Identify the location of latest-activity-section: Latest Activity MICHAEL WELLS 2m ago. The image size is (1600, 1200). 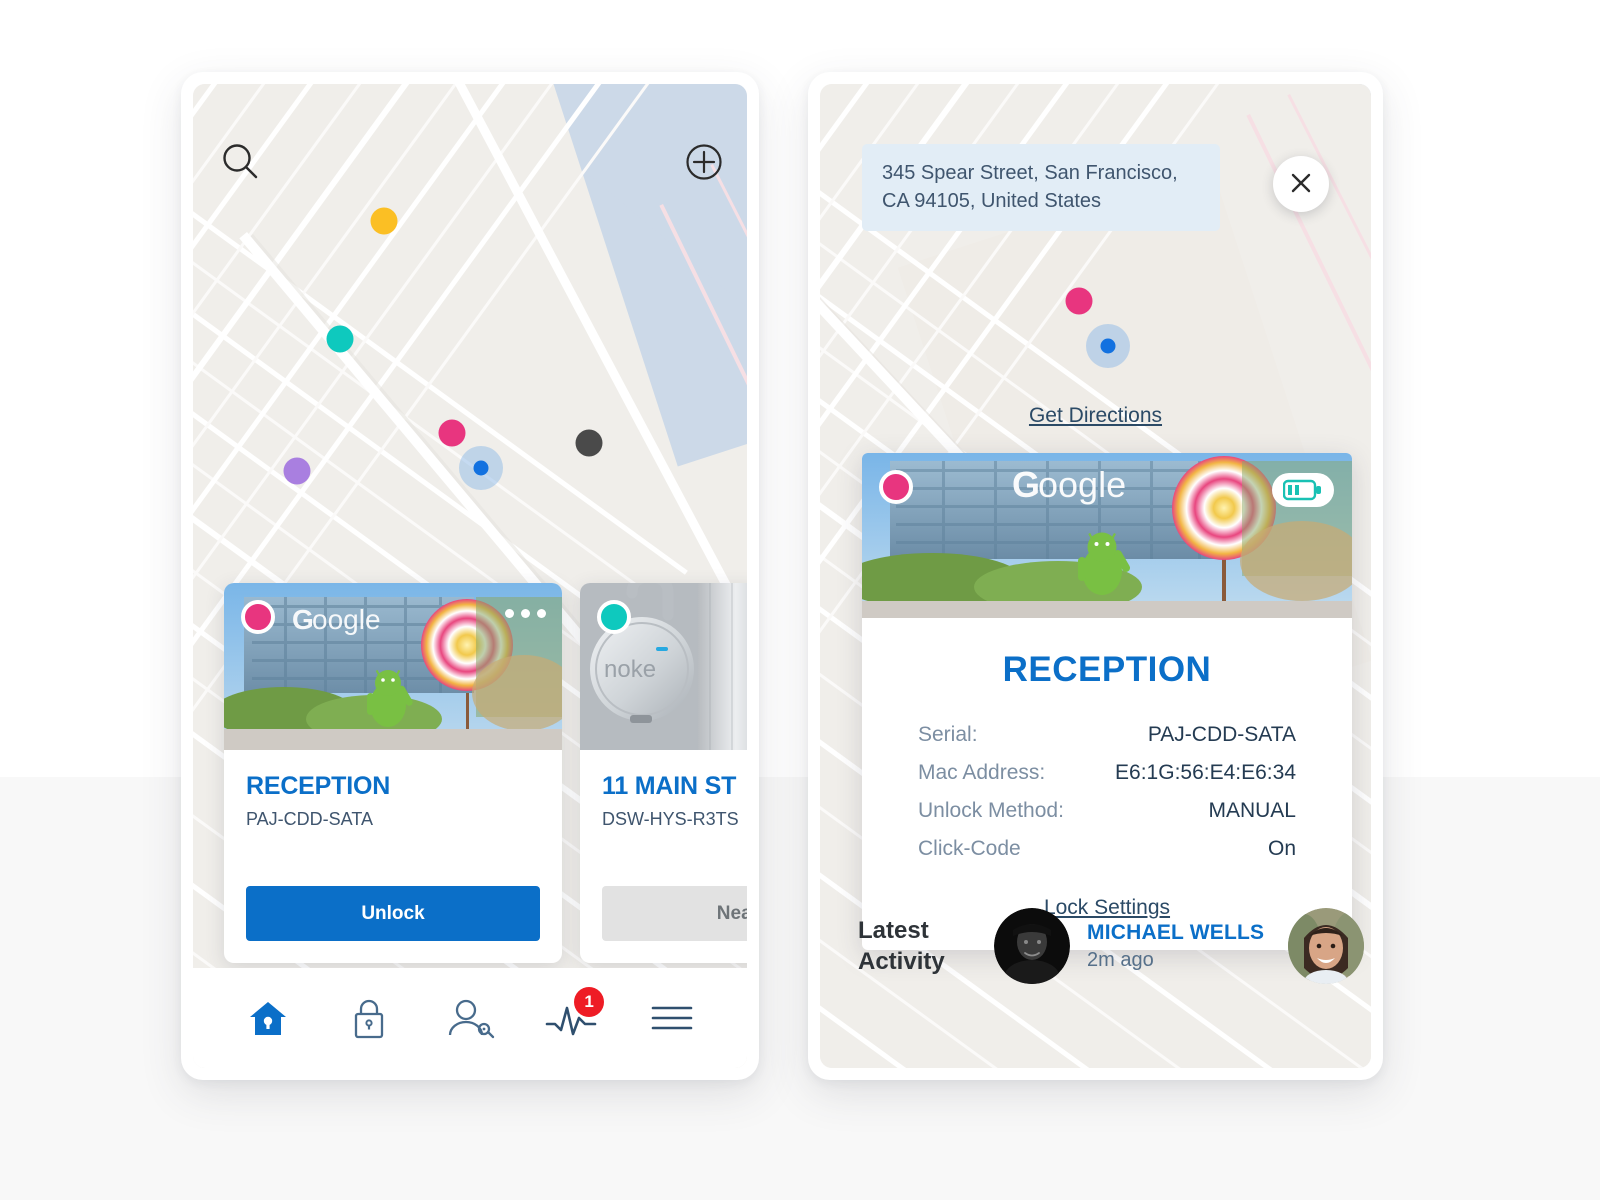
(1114, 946).